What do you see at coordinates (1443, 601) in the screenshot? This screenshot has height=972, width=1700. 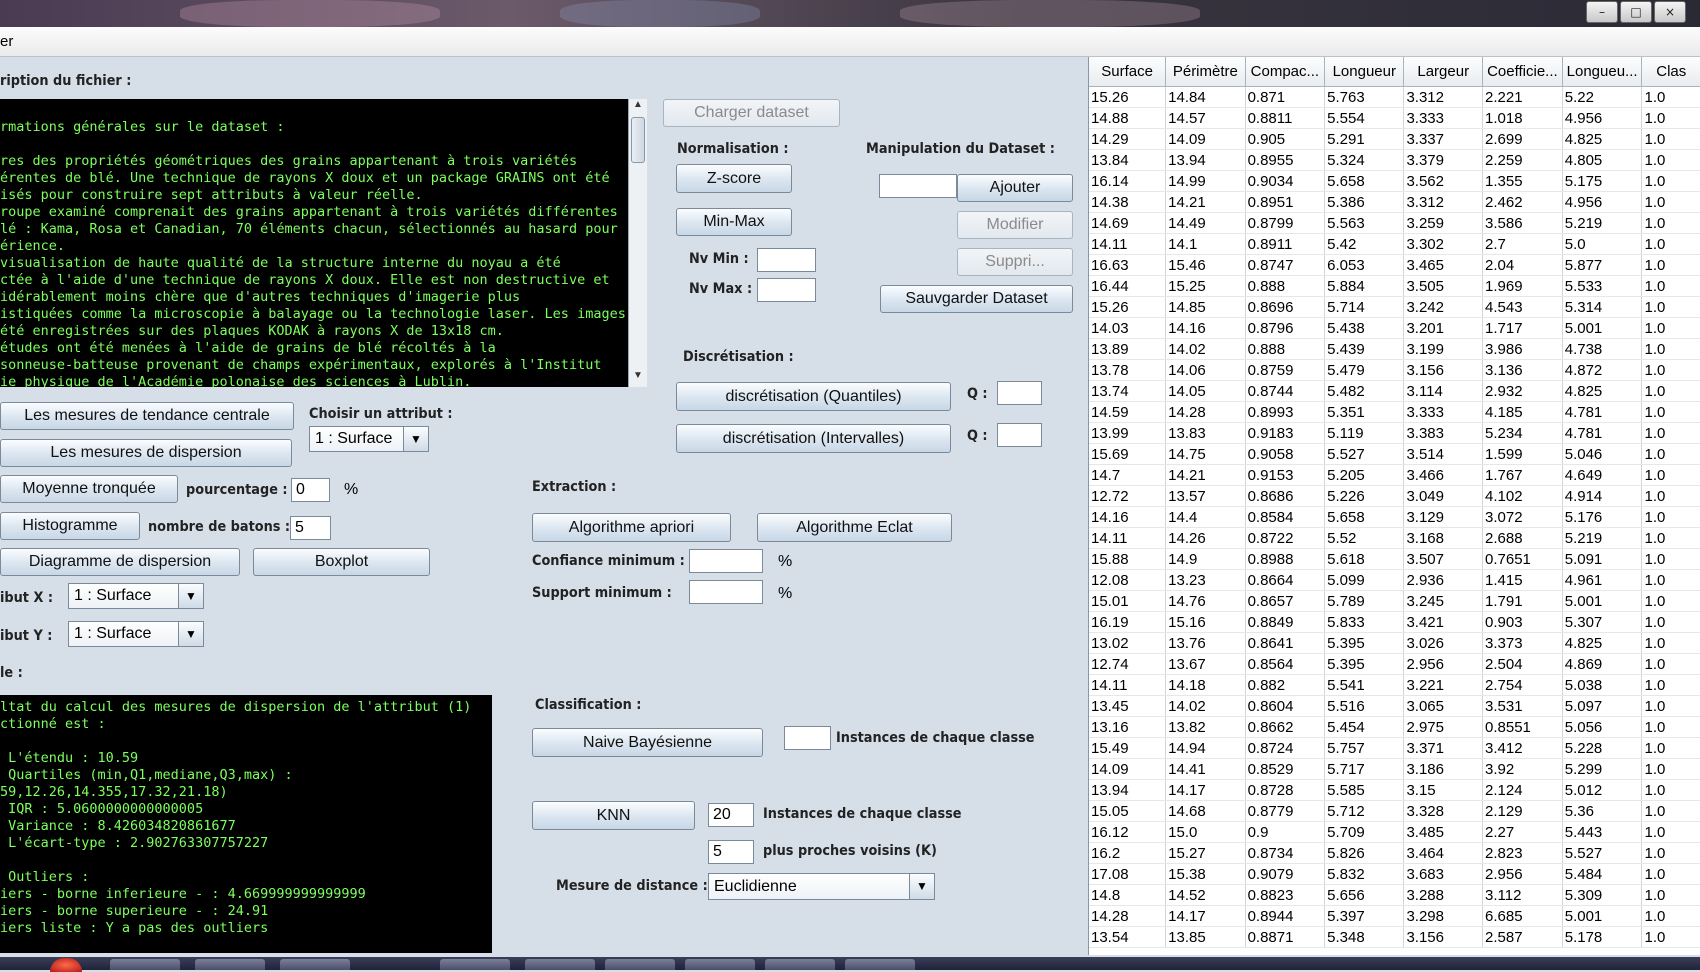 I see `table-cell: 3.245` at bounding box center [1443, 601].